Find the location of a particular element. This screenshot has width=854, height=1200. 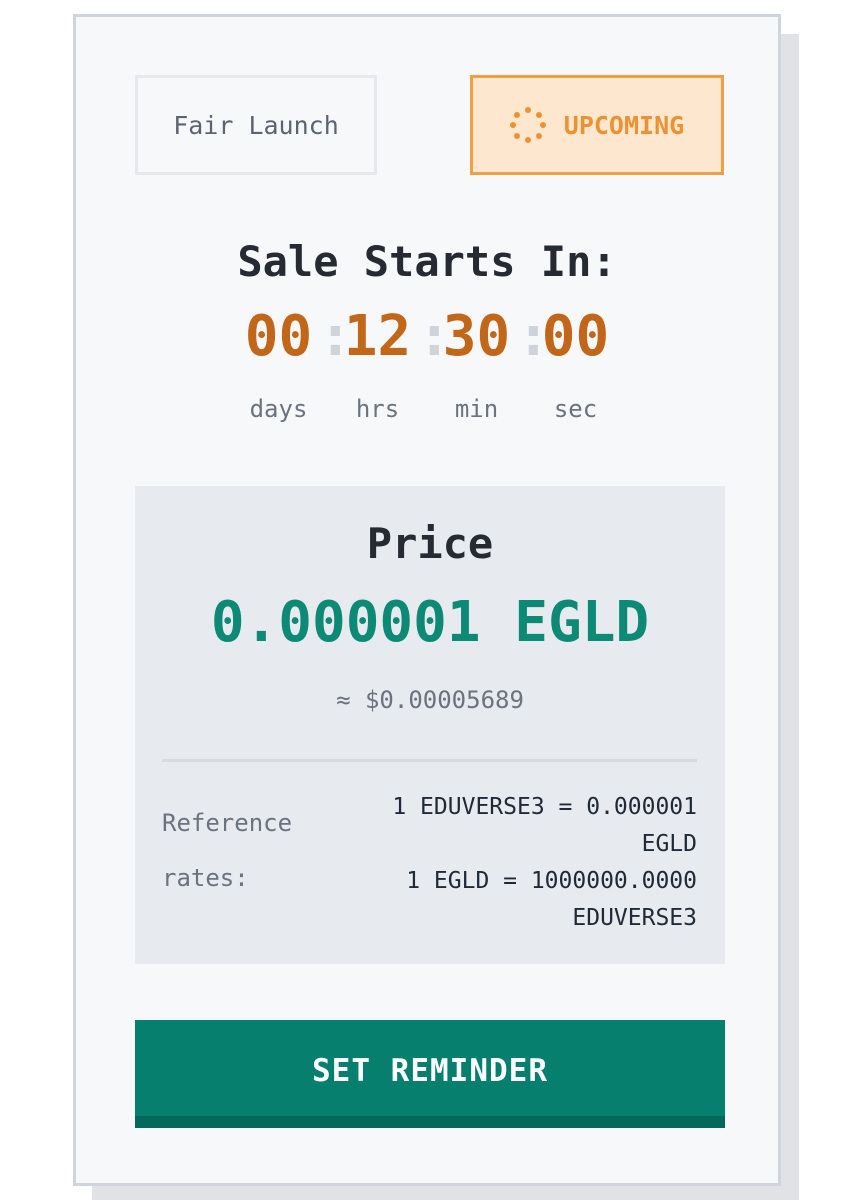

token-price: 0.000001 EGLD is located at coordinates (430, 622).